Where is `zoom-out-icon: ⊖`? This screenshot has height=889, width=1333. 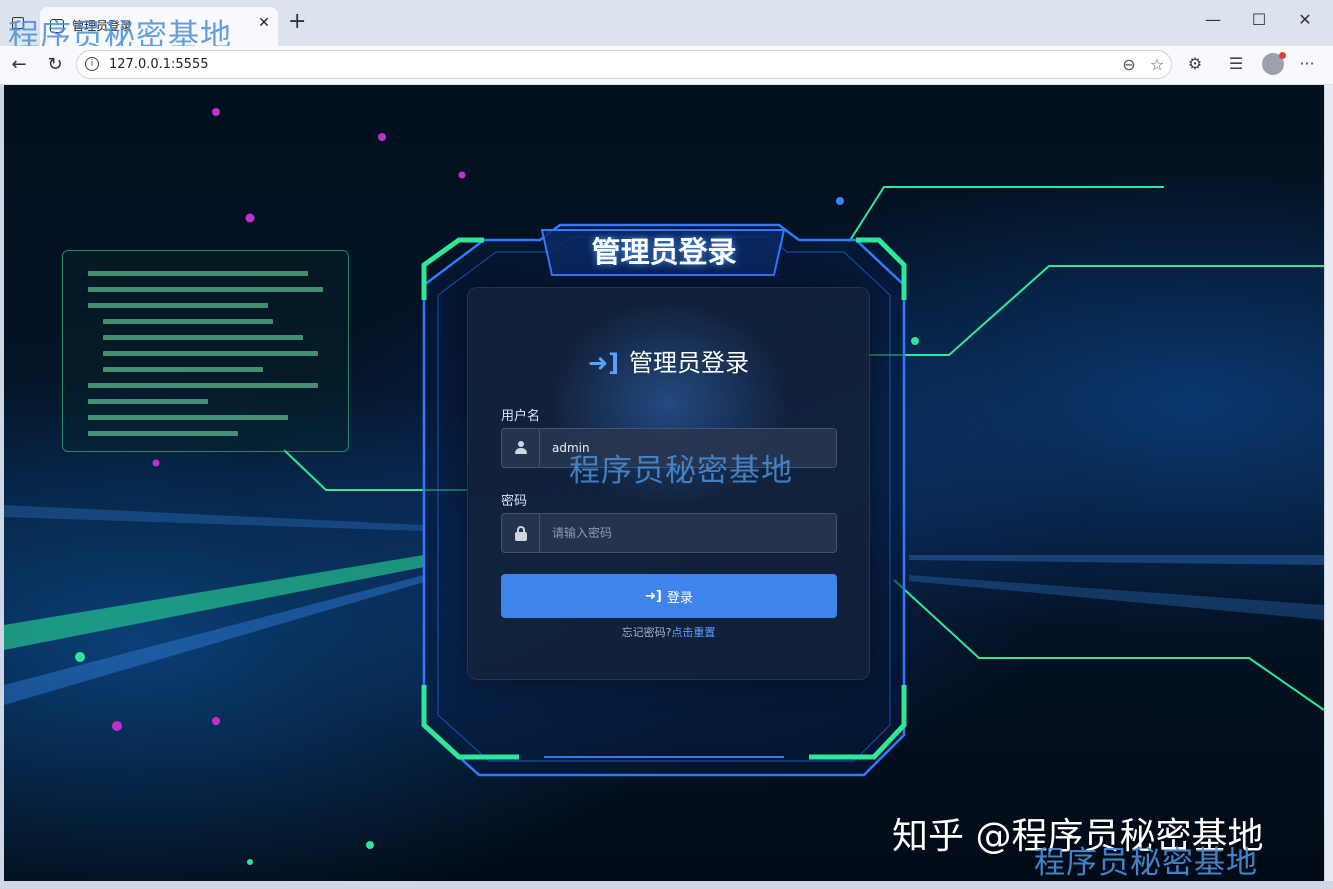 zoom-out-icon: ⊖ is located at coordinates (1129, 64).